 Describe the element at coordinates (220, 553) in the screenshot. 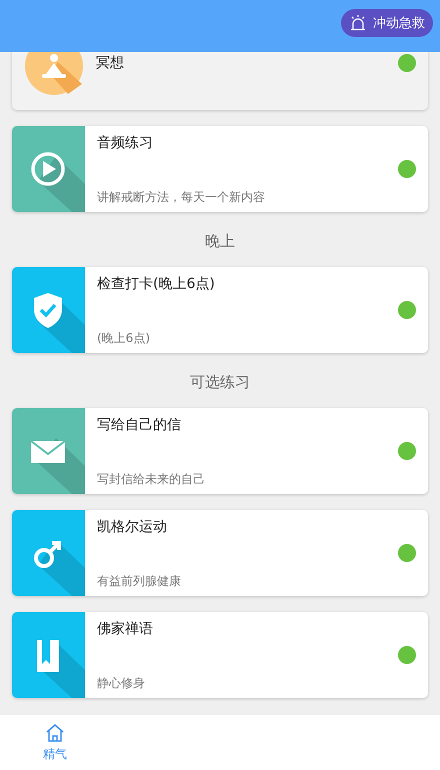

I see `exercise-card: 凯格尔运动 有益前列腺健康` at that location.